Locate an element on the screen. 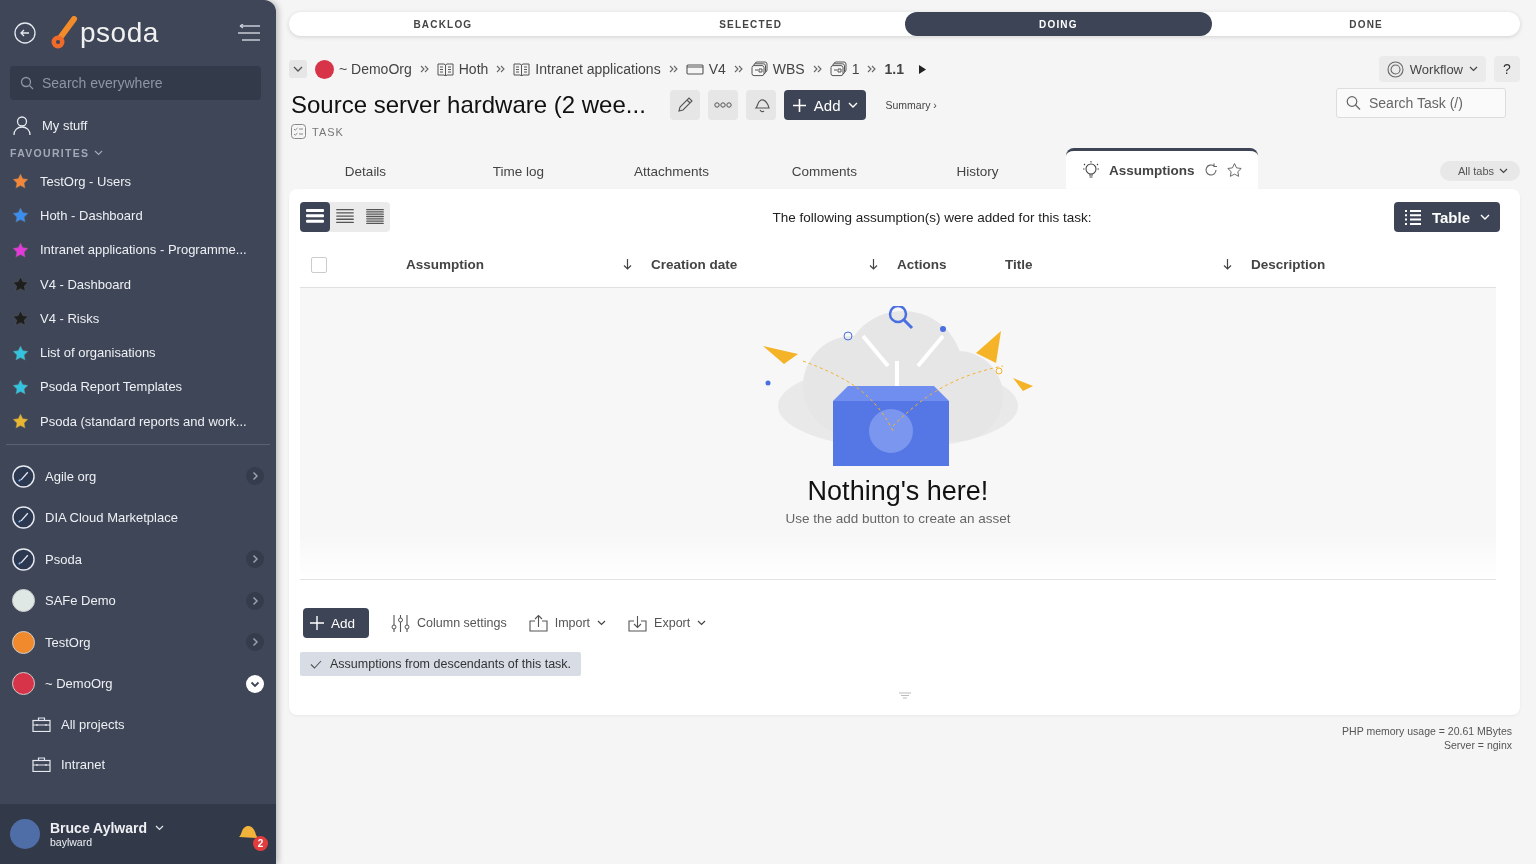  organisation-link: Agile org is located at coordinates (138, 476).